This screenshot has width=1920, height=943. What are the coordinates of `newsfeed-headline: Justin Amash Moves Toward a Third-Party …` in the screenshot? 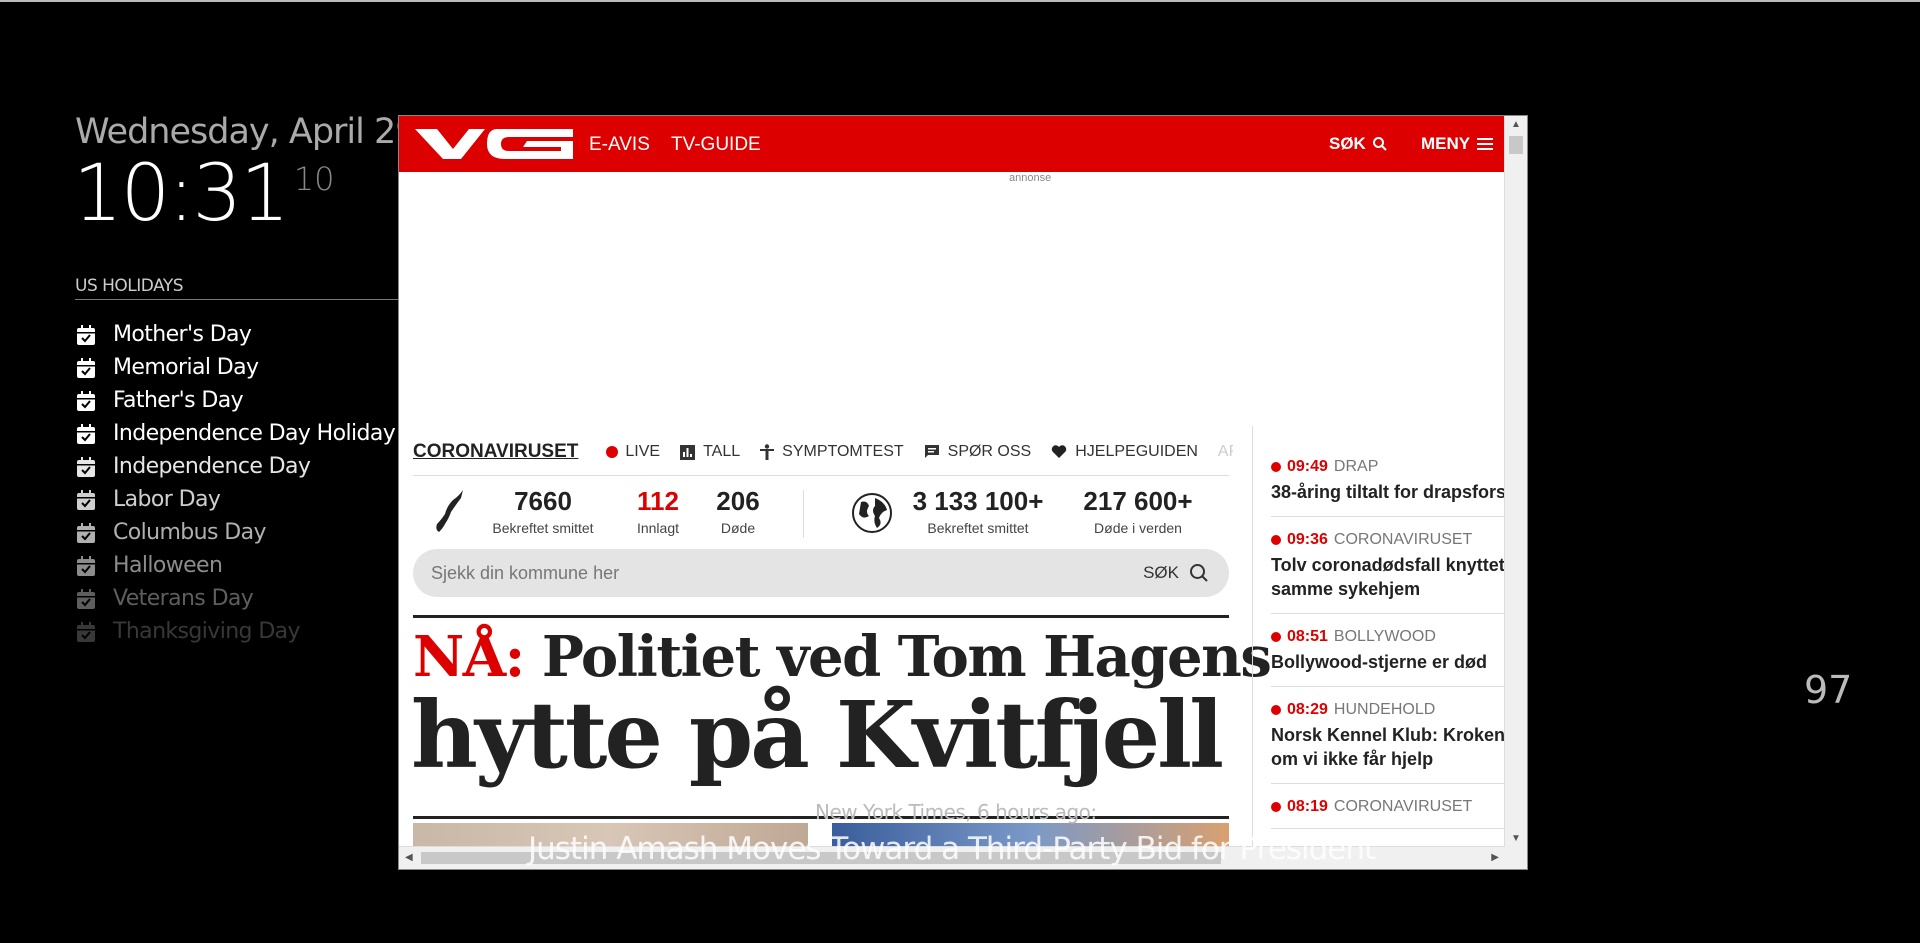 It's located at (952, 849).